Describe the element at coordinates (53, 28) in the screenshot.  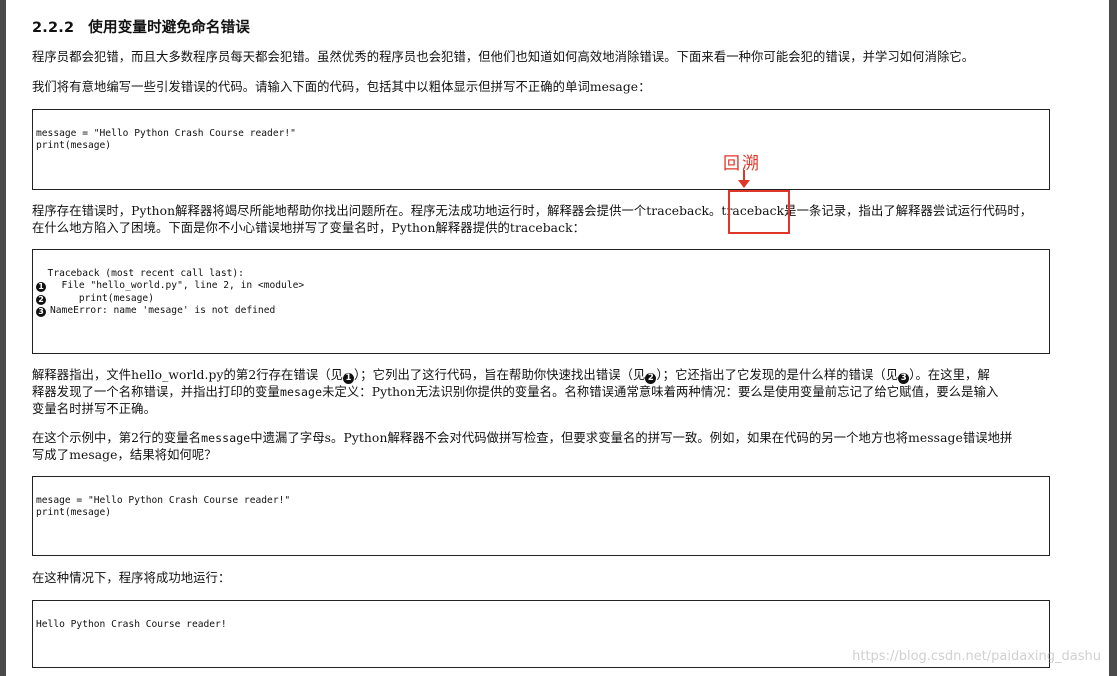
I see `section-number: 2.2.2` at that location.